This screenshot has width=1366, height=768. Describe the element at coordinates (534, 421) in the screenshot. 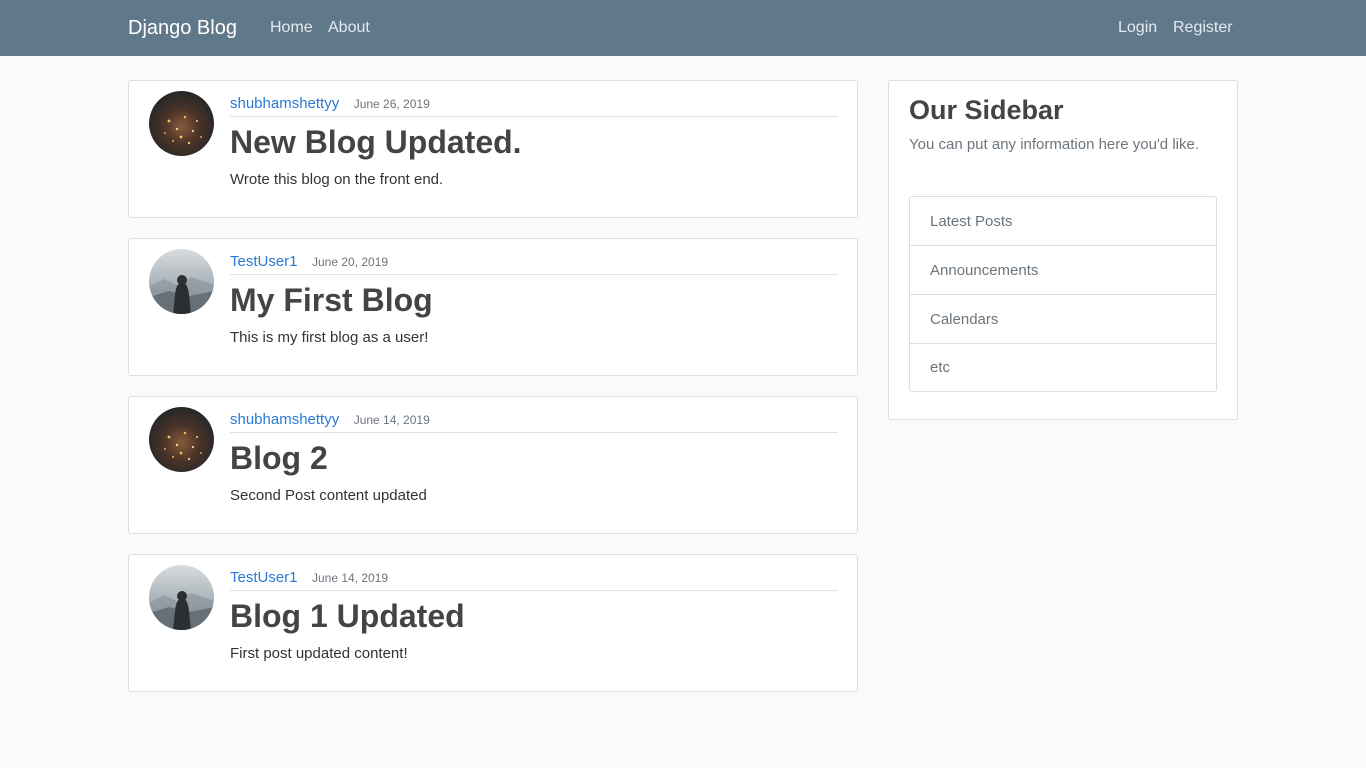

I see `post-meta: shubhamshettyy June 14, 2019` at that location.